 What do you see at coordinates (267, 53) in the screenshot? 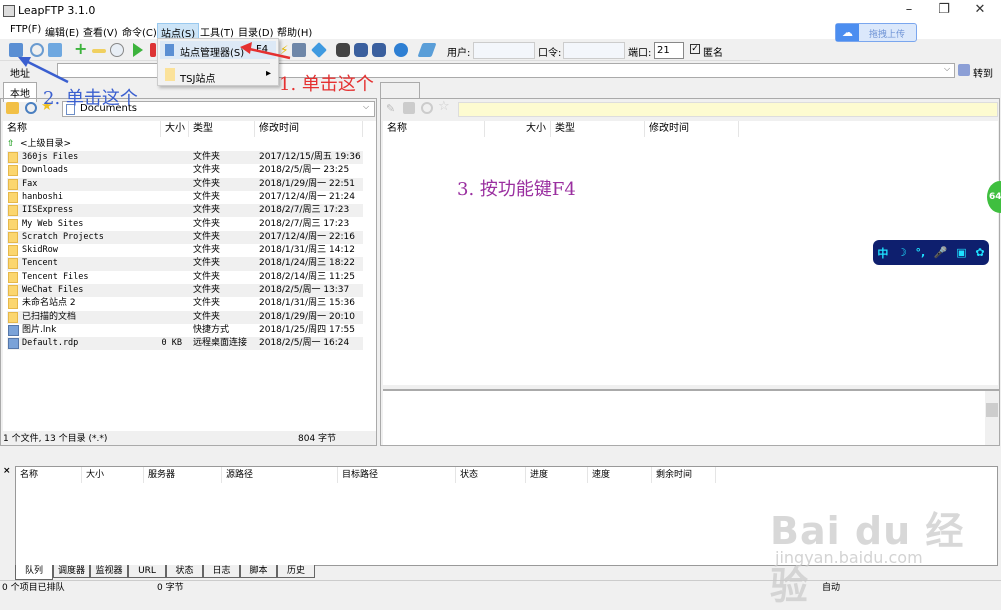
I see `red-arrow` at bounding box center [267, 53].